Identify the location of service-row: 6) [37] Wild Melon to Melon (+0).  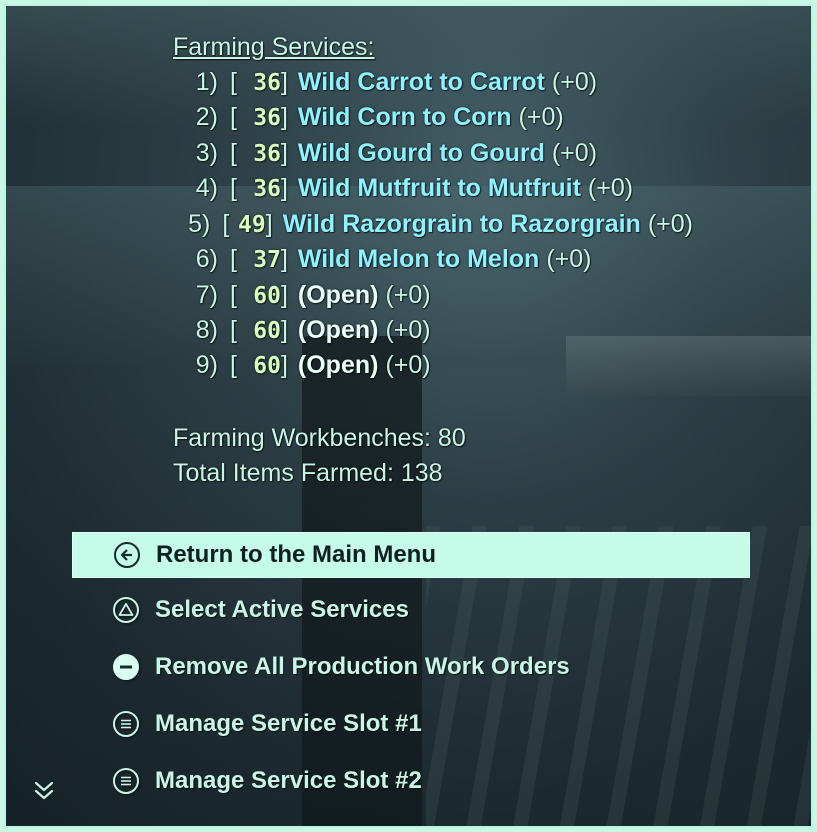
(433, 262).